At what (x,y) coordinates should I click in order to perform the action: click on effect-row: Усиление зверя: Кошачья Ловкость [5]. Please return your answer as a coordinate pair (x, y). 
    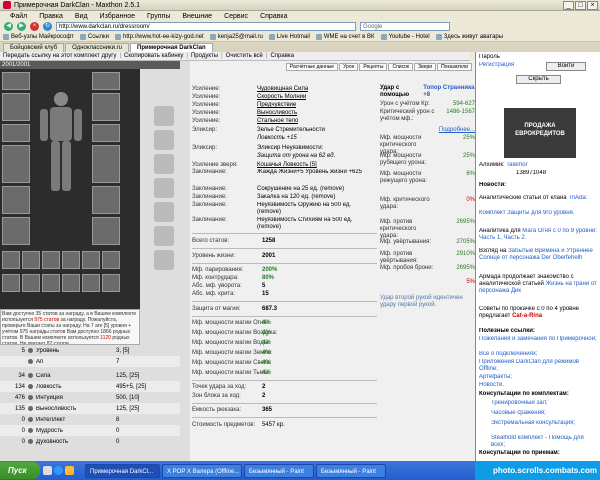
    Looking at the image, I should click on (284, 165).